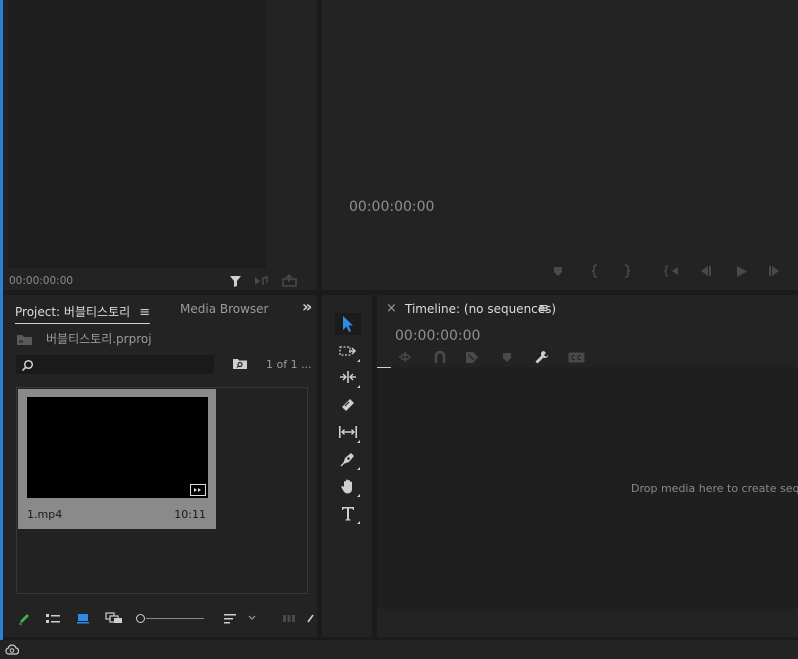 This screenshot has width=798, height=659. I want to click on snap-icon, so click(440, 357).